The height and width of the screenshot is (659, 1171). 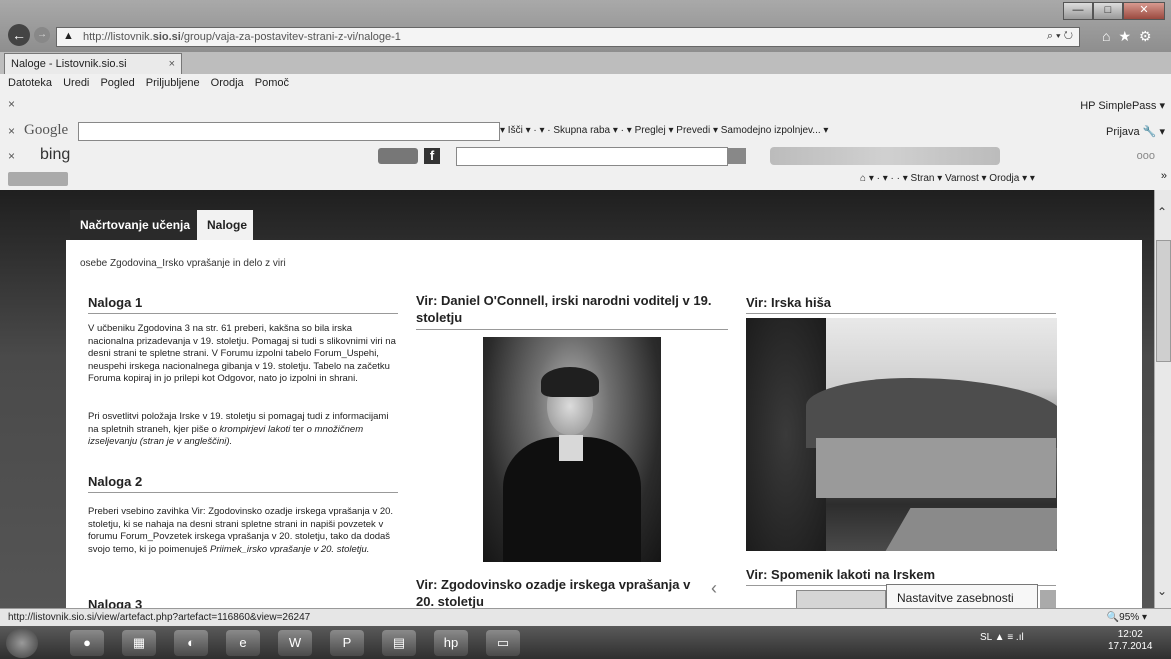 I want to click on bing-logo: bing, so click(x=55, y=154).